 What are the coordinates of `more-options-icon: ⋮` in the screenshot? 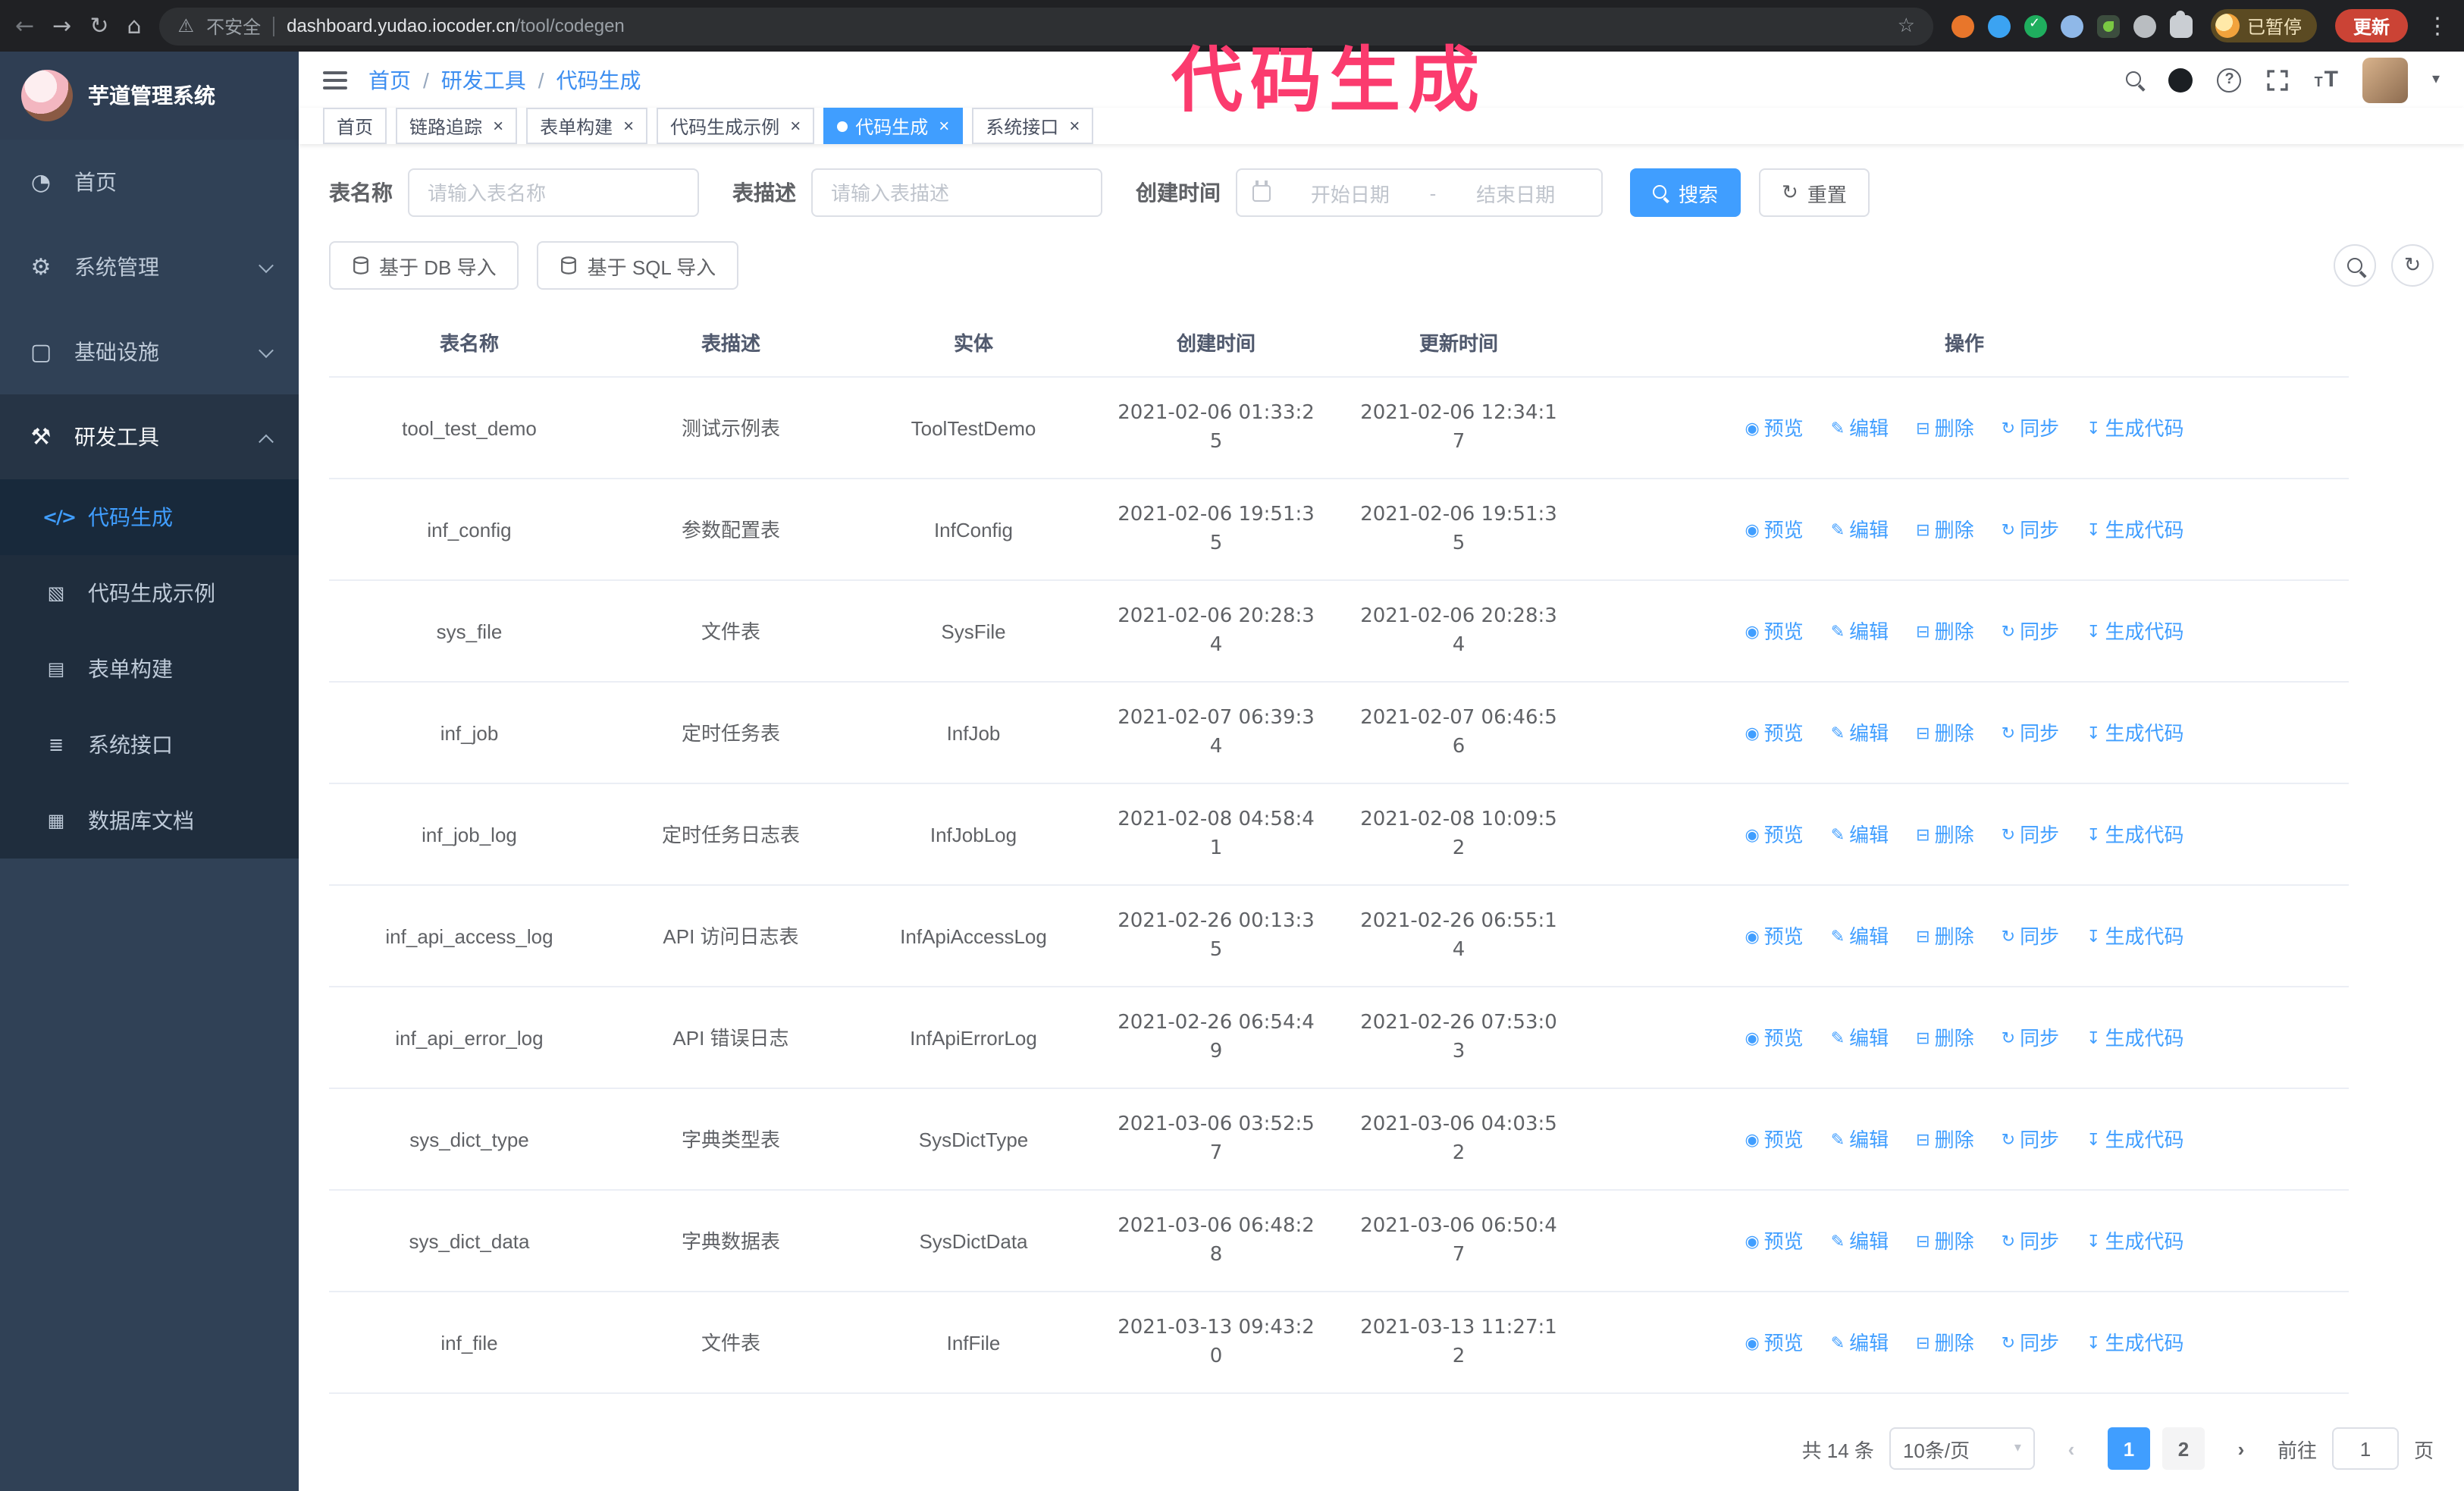 It's located at (2437, 25).